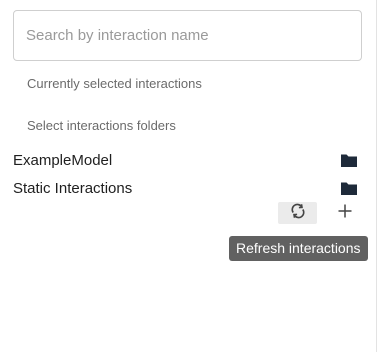  Describe the element at coordinates (73, 188) in the screenshot. I see `folder-name: Static Interactions` at that location.